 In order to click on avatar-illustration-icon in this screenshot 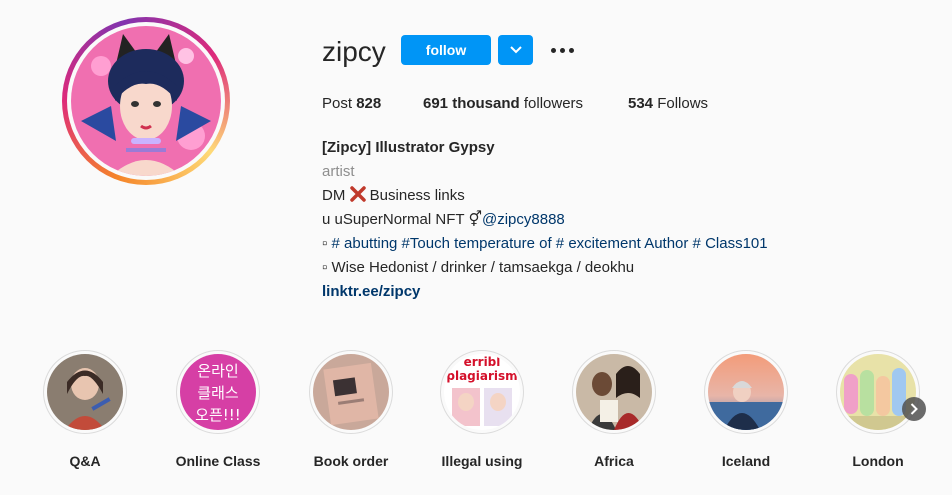, I will do `click(146, 101)`.